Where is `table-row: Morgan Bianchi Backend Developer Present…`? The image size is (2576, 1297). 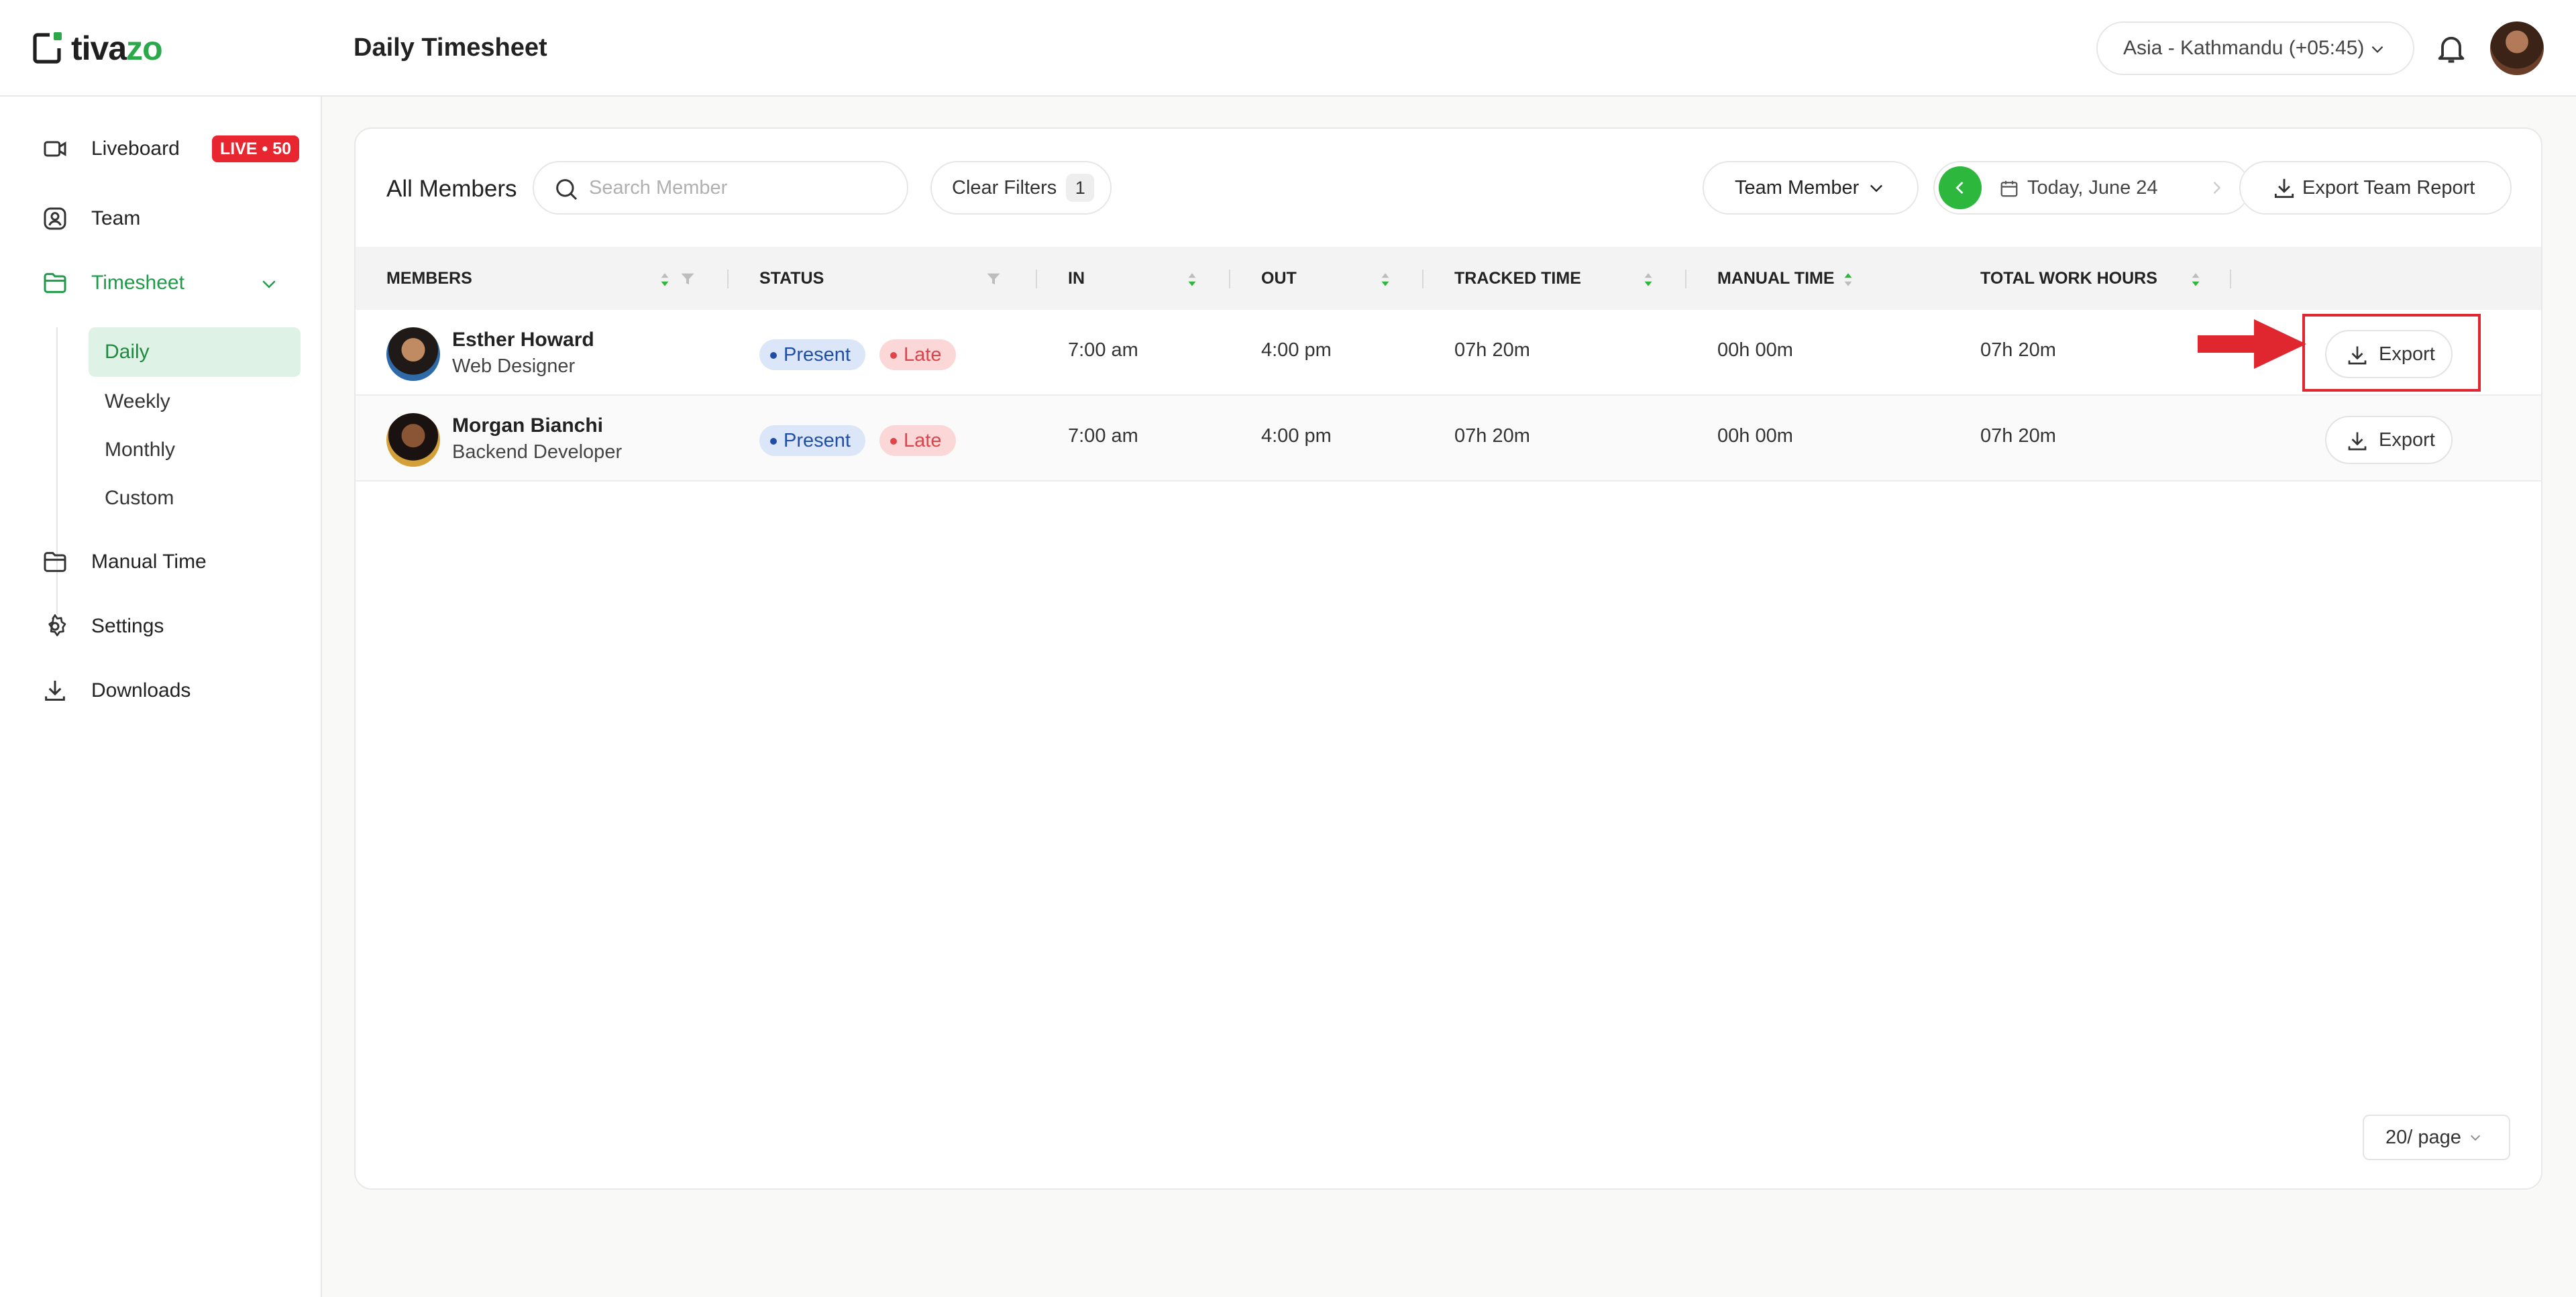 table-row: Morgan Bianchi Backend Developer Present… is located at coordinates (1448, 439).